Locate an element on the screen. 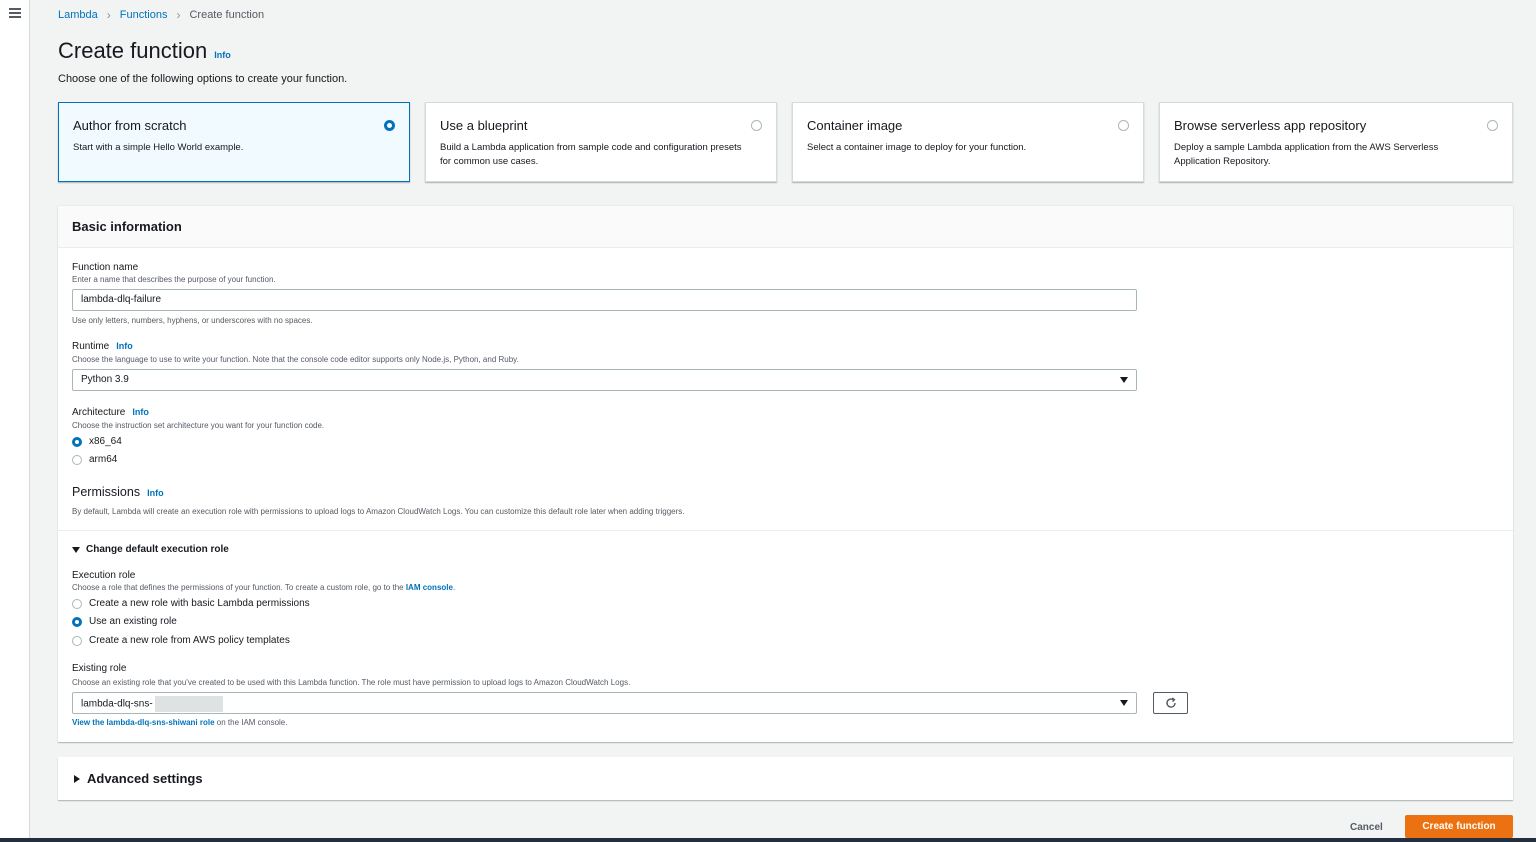  architecture-label: Architecture Info is located at coordinates (110, 412).